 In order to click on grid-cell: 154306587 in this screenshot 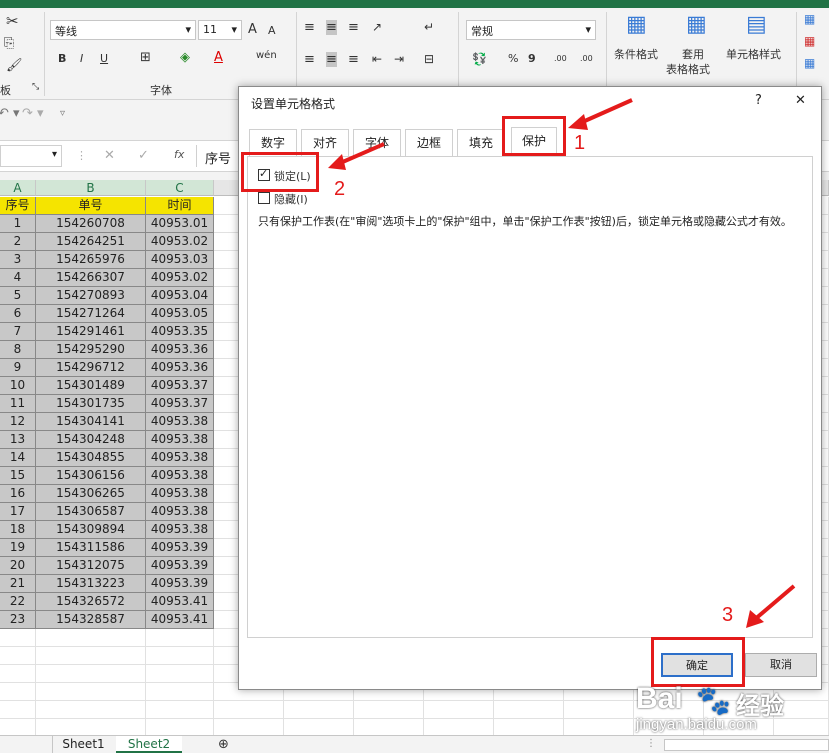, I will do `click(91, 512)`.